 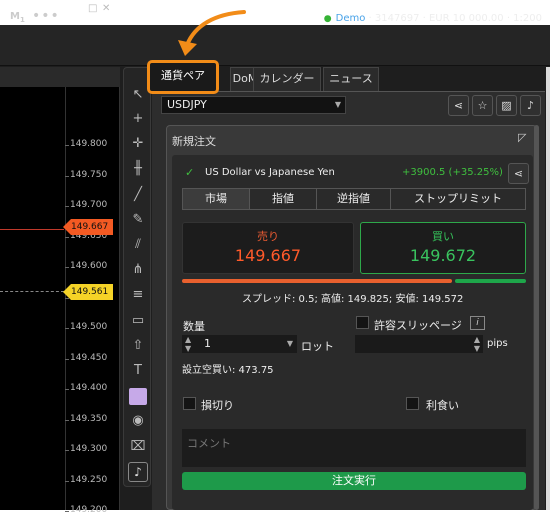 I want to click on rectangle-icon: ▭, so click(x=138, y=321).